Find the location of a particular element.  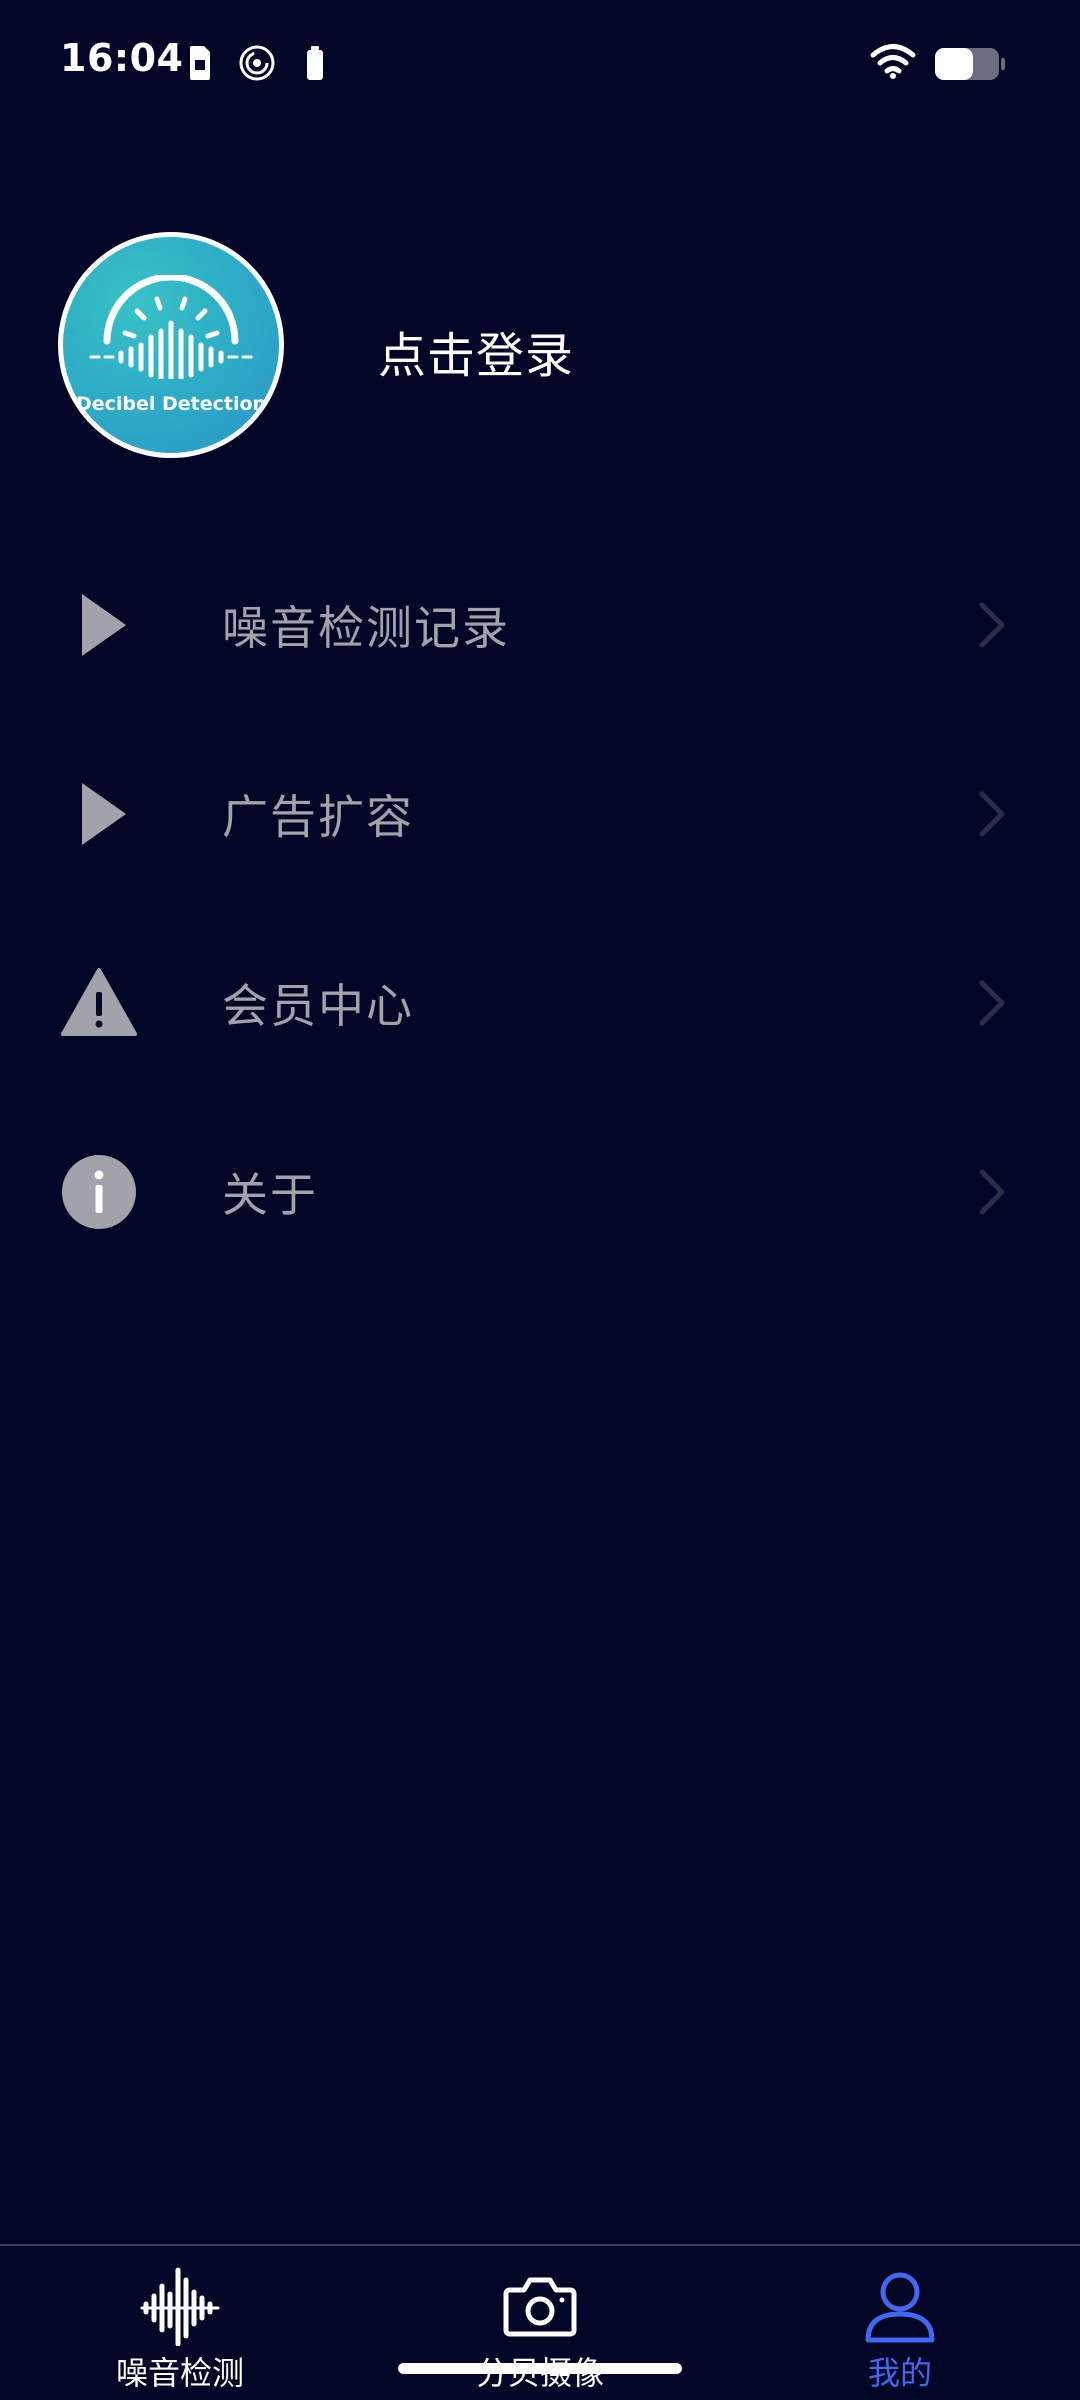

sound-wave-icon is located at coordinates (180, 2306).